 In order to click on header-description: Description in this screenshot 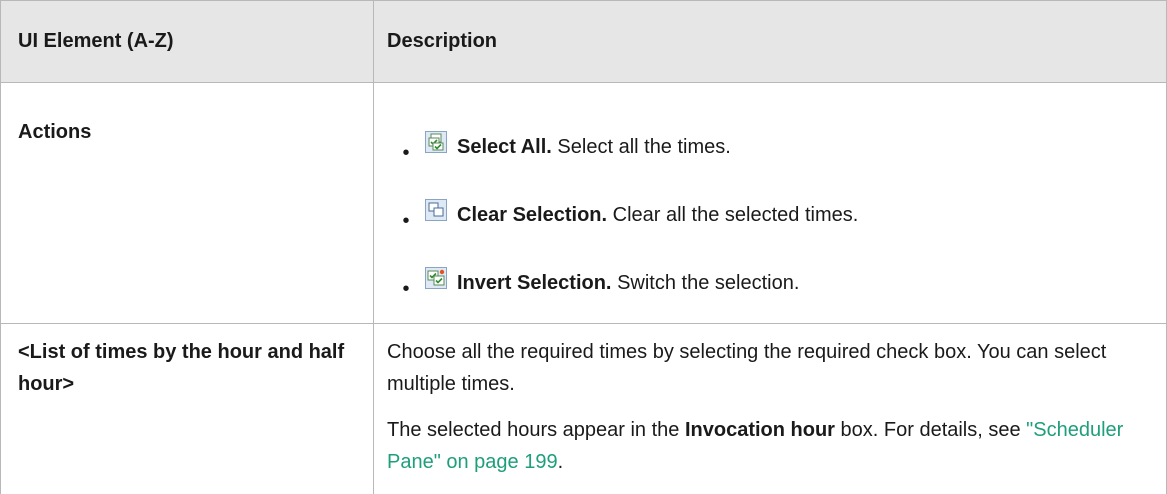, I will do `click(442, 41)`.